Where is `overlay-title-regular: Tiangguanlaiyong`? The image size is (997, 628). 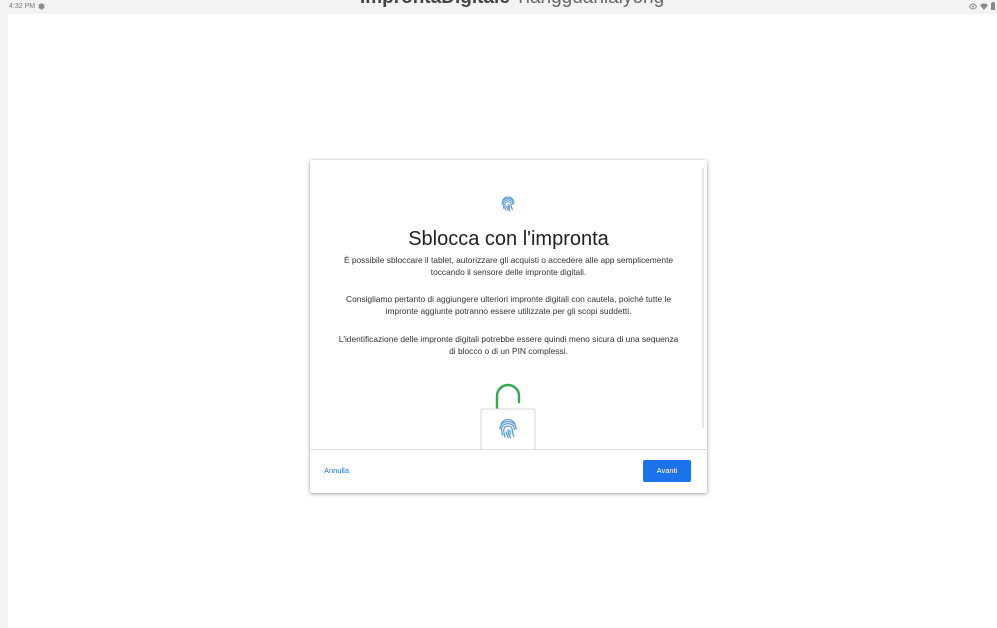 overlay-title-regular: Tiangguanlaiyong is located at coordinates (589, 4).